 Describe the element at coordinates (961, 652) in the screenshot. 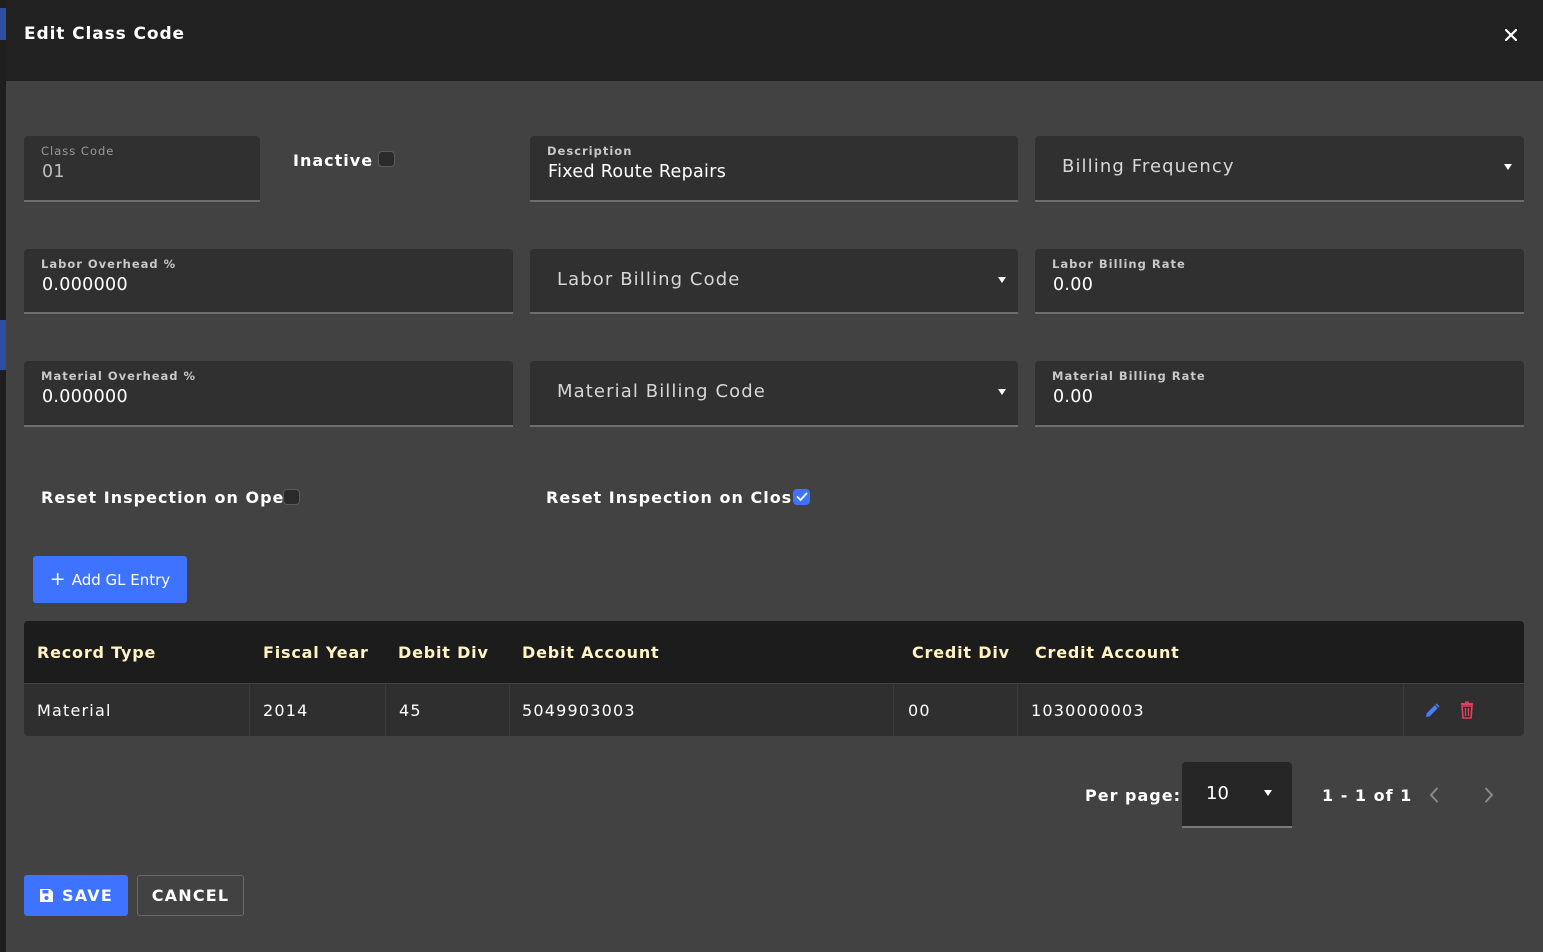

I see `column-header-credit-div: Credit Div` at that location.